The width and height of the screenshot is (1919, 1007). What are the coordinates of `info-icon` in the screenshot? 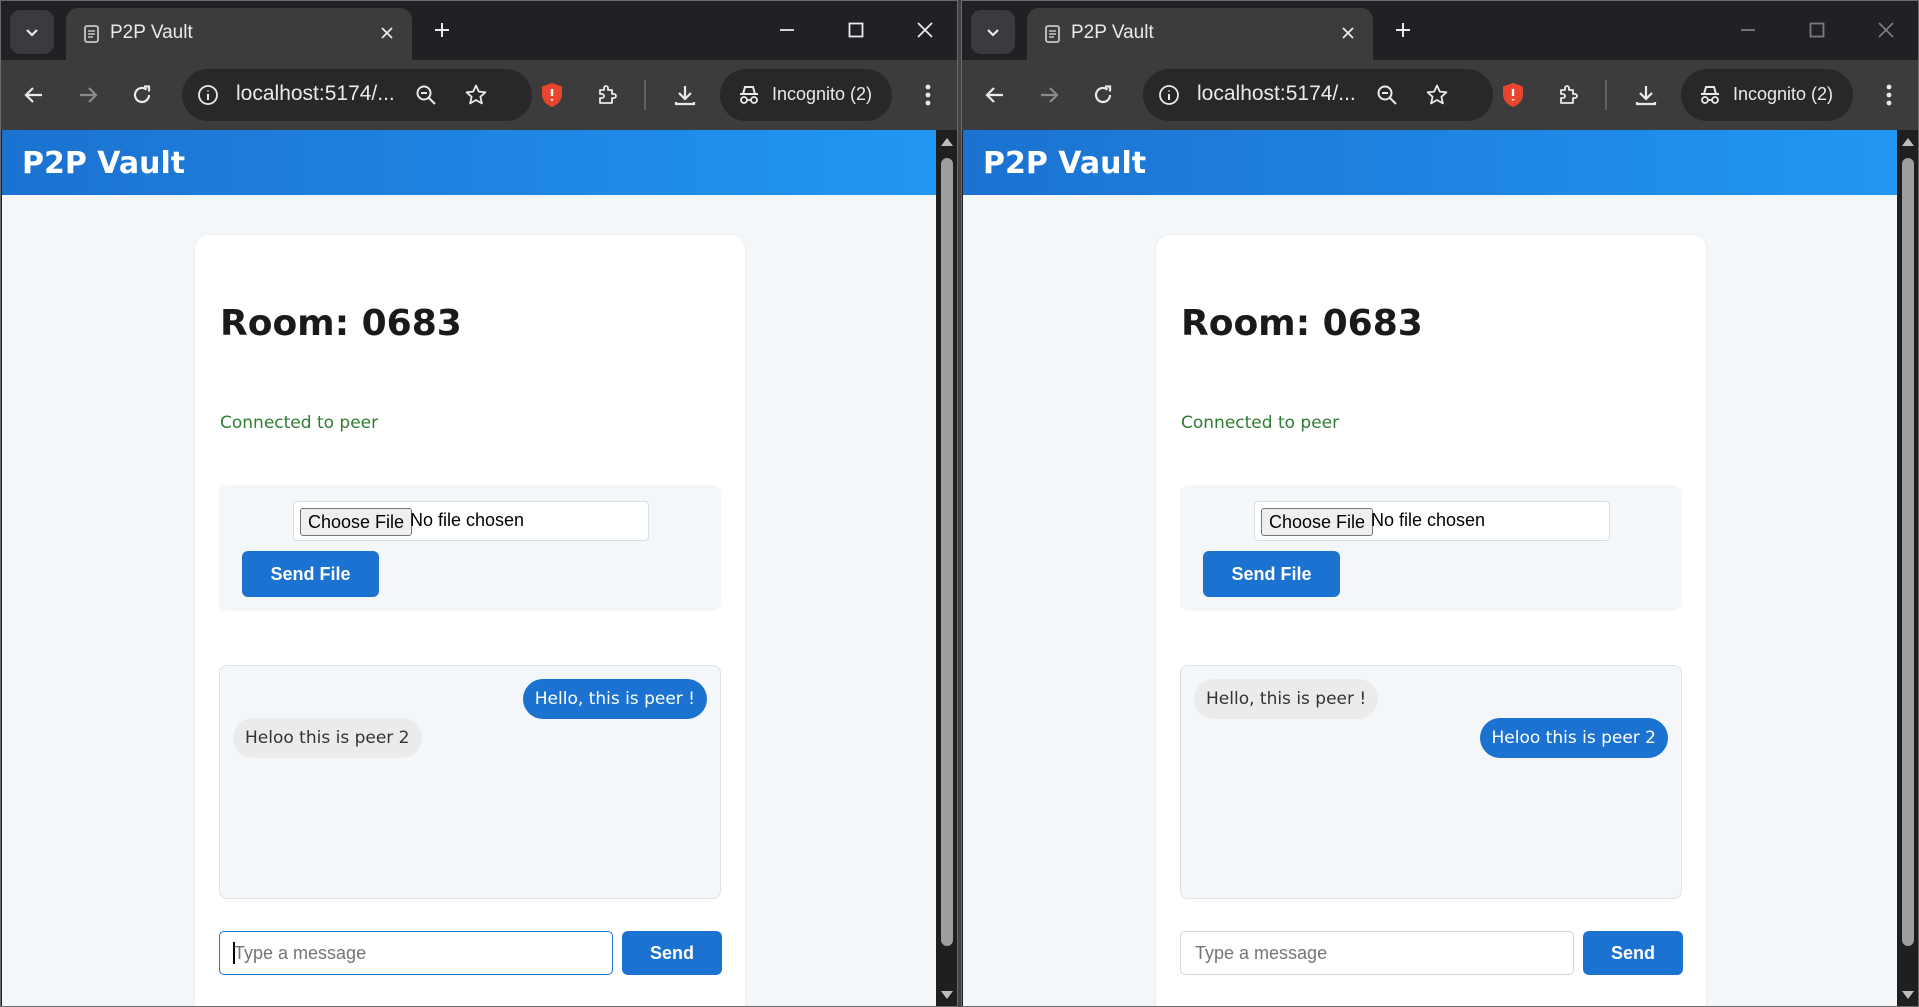 It's located at (208, 95).